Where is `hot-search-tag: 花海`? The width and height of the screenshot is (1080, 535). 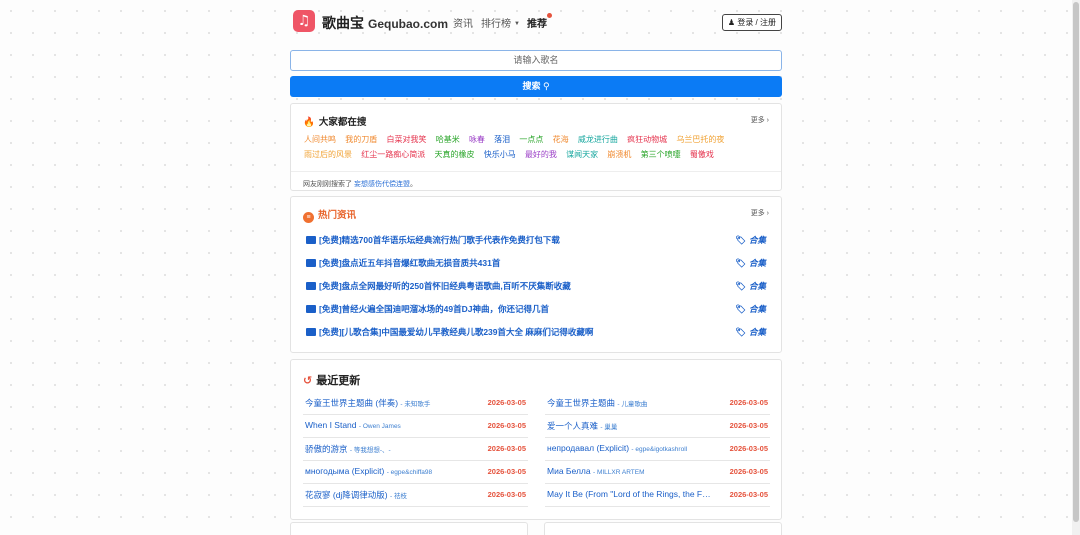 hot-search-tag: 花海 is located at coordinates (561, 139).